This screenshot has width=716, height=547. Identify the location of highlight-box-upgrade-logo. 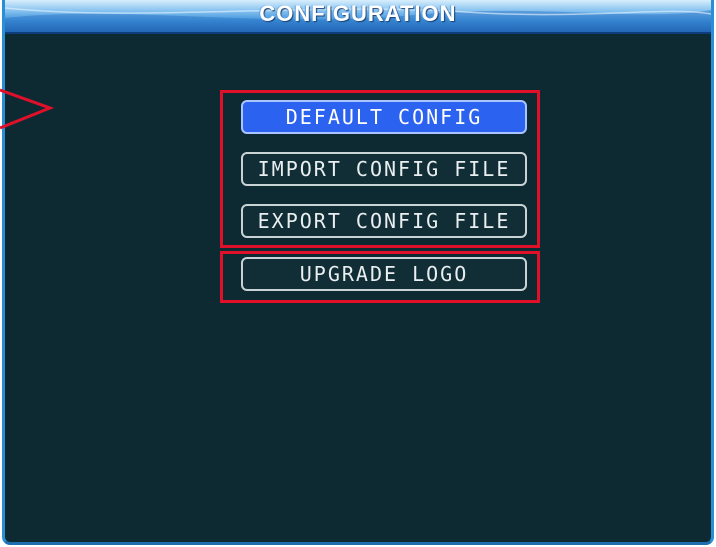
(380, 277).